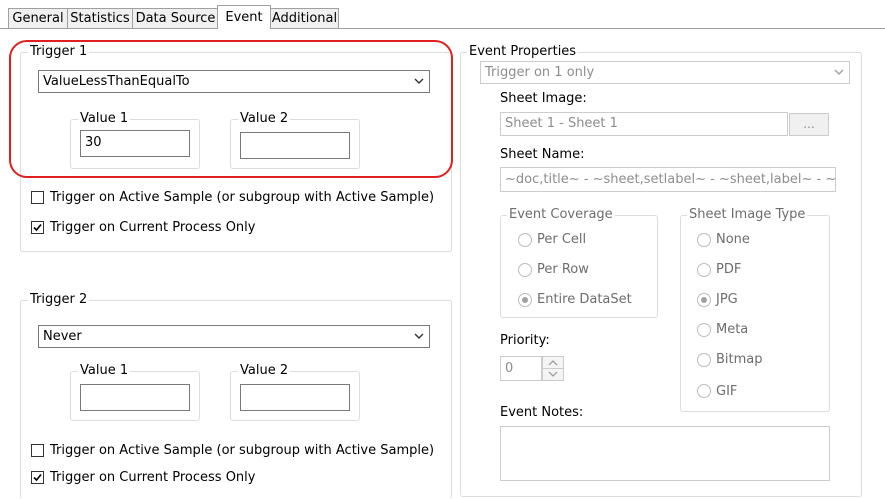  Describe the element at coordinates (37, 197) in the screenshot. I see `trigger1-active-sample-checkbox` at that location.